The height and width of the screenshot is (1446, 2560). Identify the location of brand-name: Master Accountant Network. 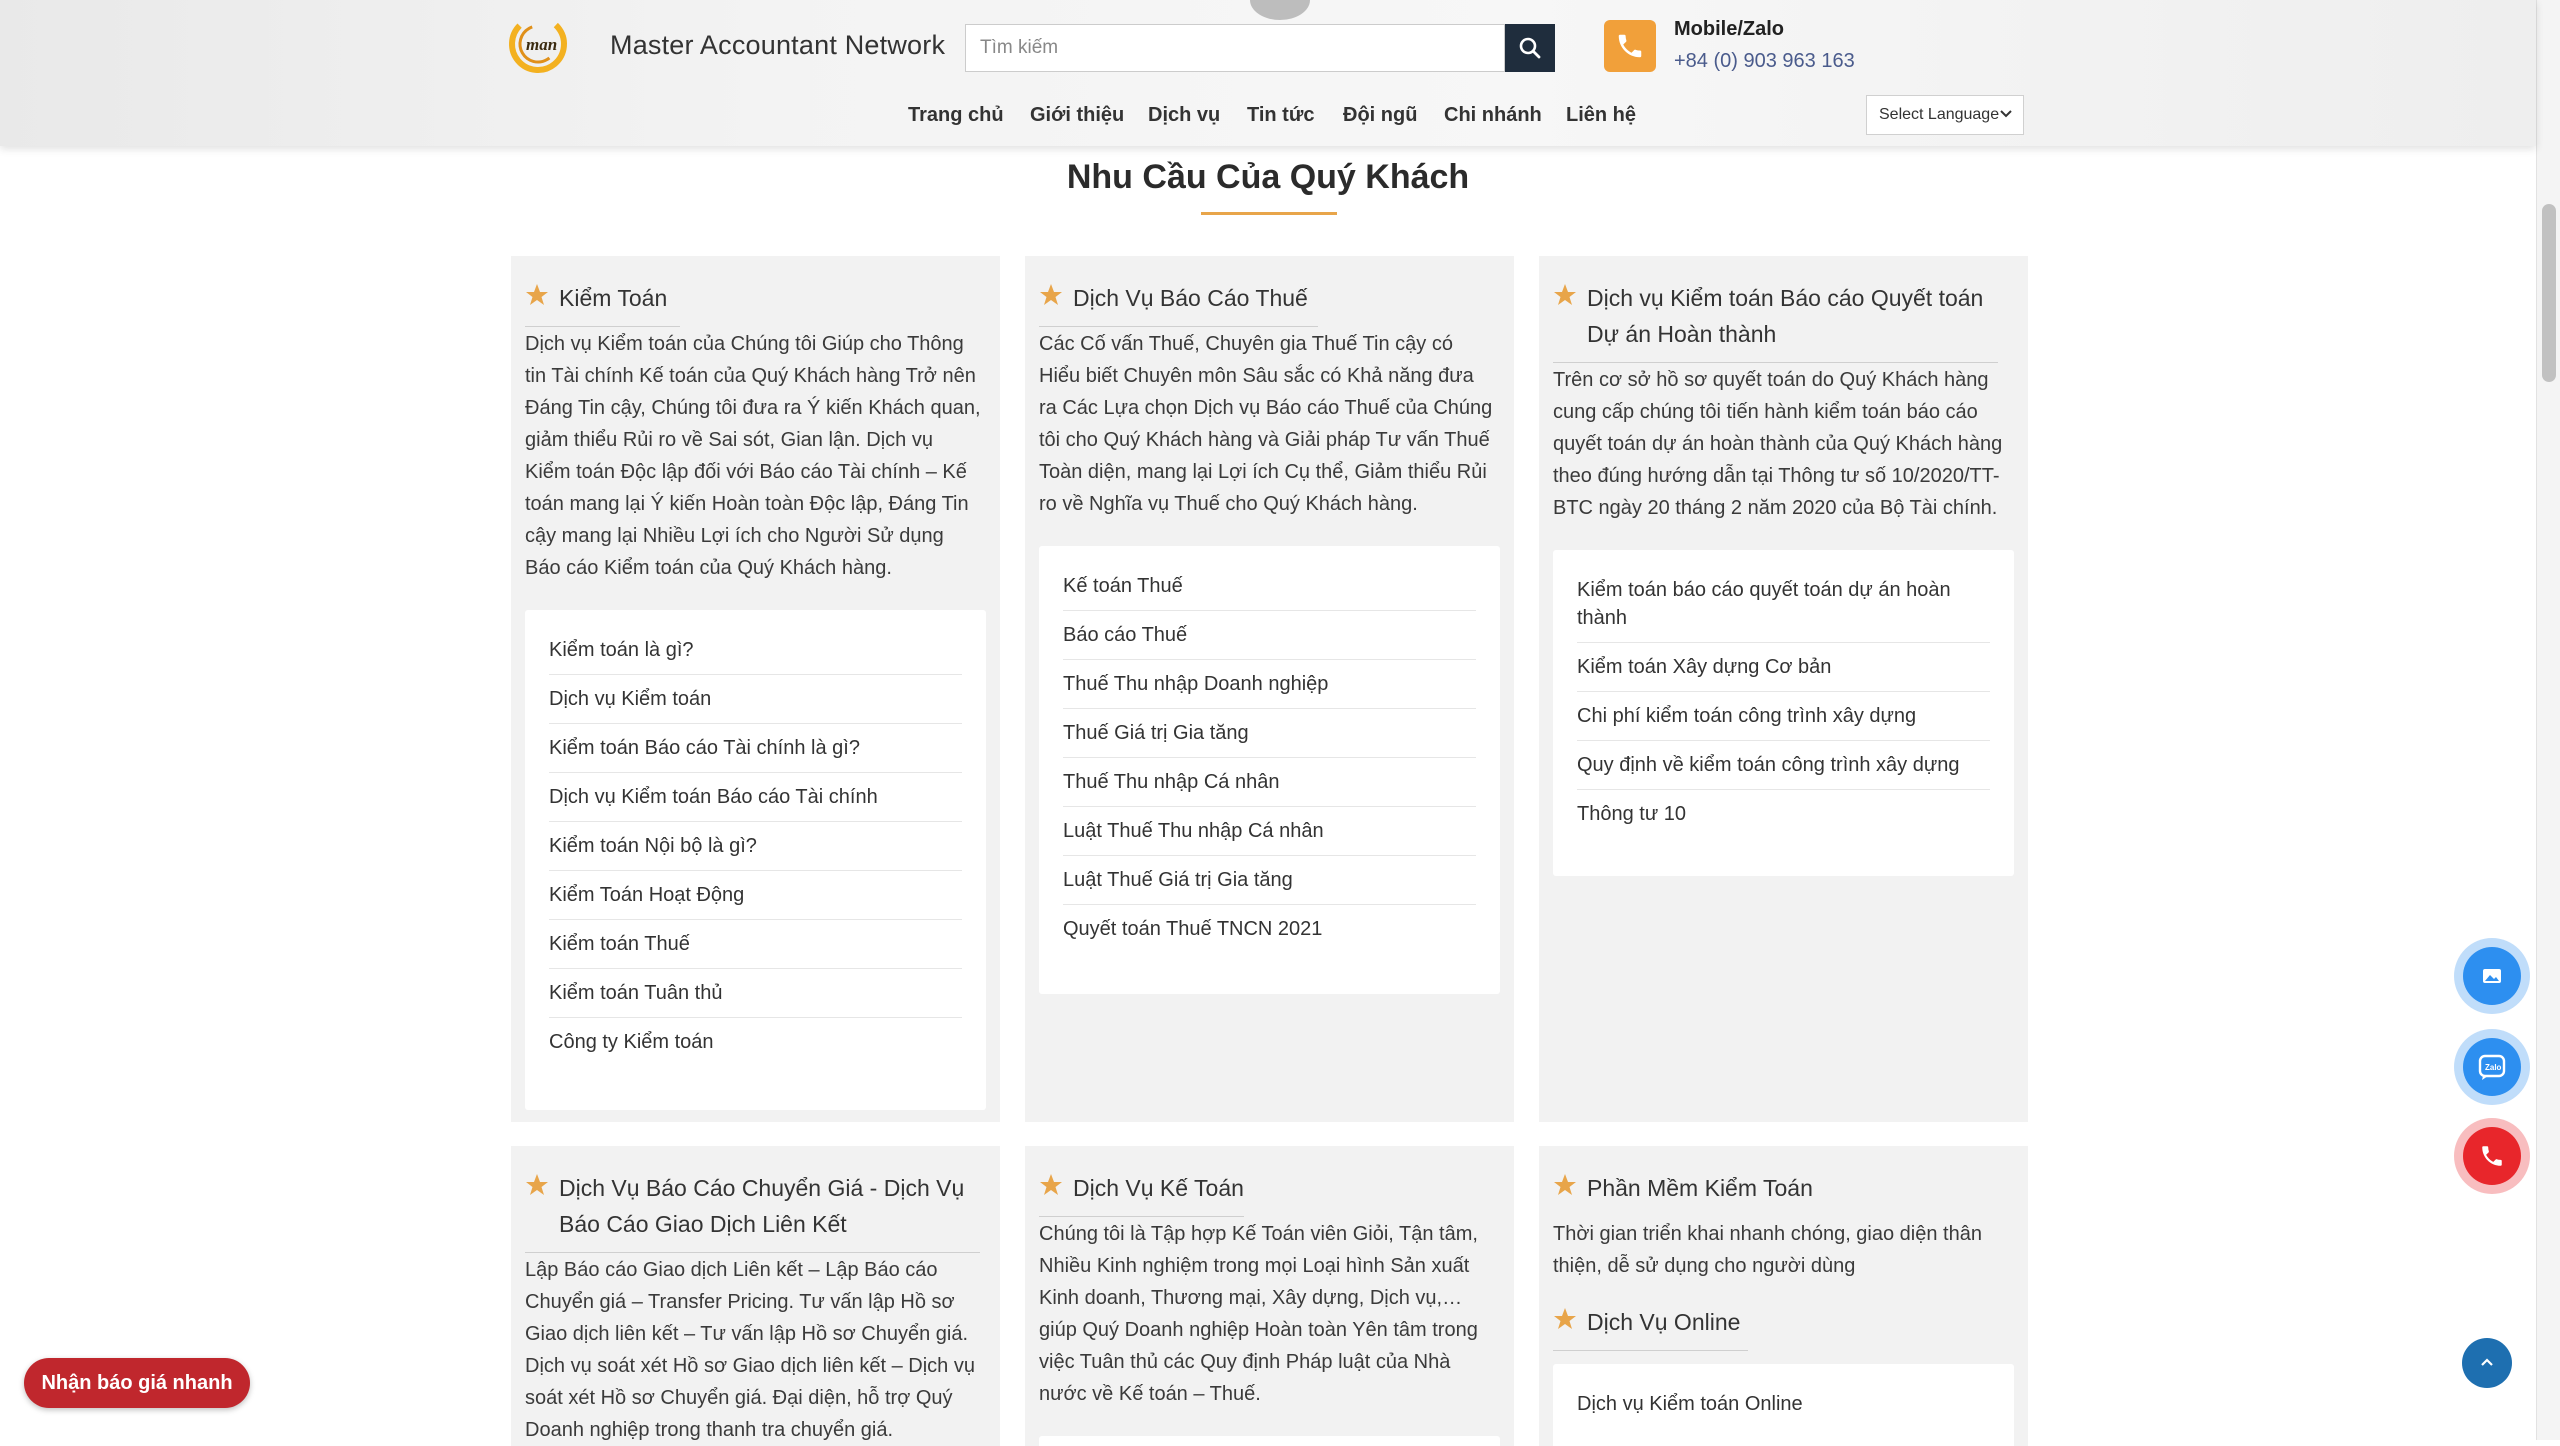
(777, 45).